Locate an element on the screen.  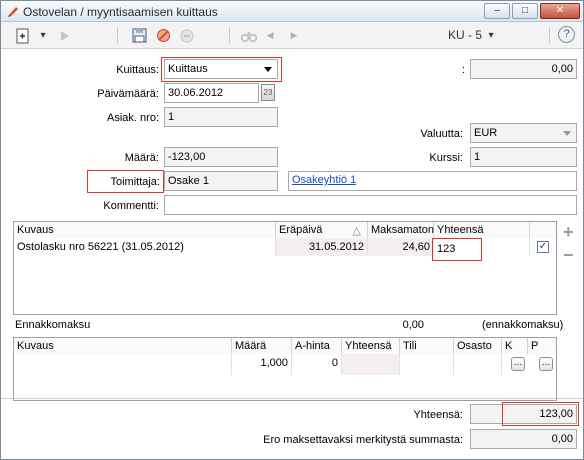
line-tili-cell is located at coordinates (427, 364).